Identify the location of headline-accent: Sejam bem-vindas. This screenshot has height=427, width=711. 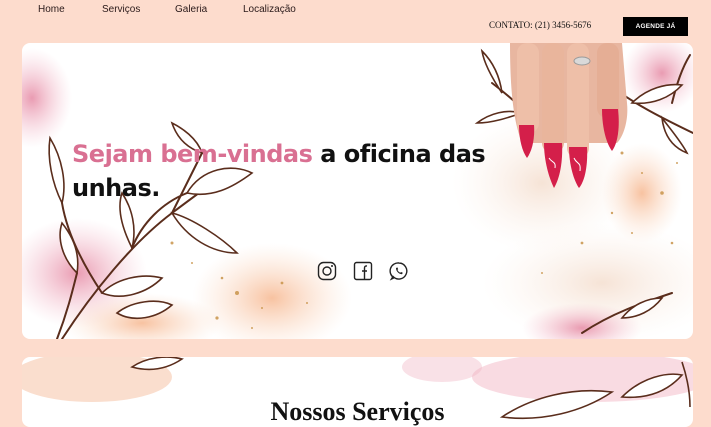
(192, 154).